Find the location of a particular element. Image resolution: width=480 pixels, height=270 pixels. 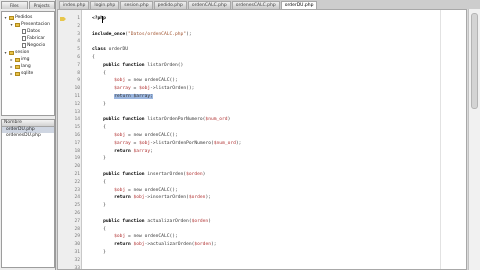

code-line: return $obj->insertarOrden($orden); is located at coordinates (151, 197).